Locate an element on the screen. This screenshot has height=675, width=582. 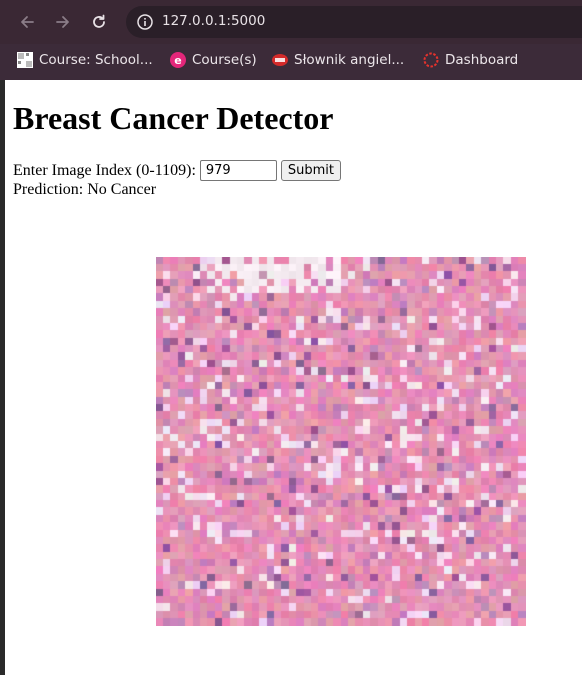
reload-icon is located at coordinates (99, 21).